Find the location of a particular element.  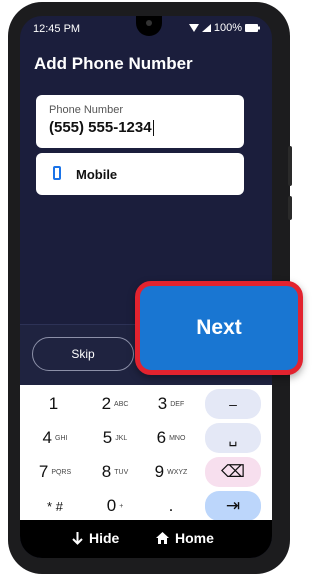

key-3: 3 DEF is located at coordinates (171, 404).